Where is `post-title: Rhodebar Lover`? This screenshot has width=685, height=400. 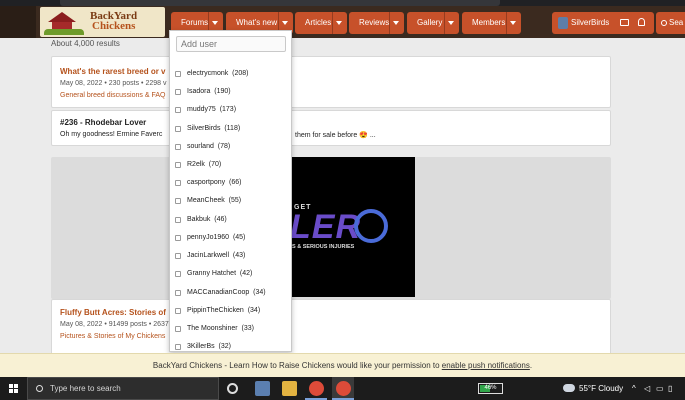 post-title: Rhodebar Lover is located at coordinates (115, 122).